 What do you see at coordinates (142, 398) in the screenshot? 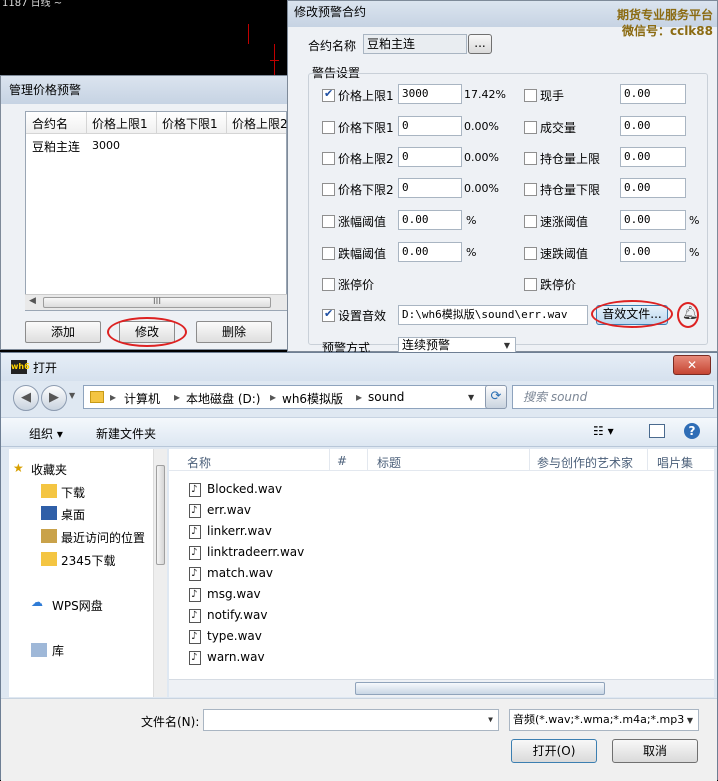
I see `breadcrumb-computer: 计算机` at bounding box center [142, 398].